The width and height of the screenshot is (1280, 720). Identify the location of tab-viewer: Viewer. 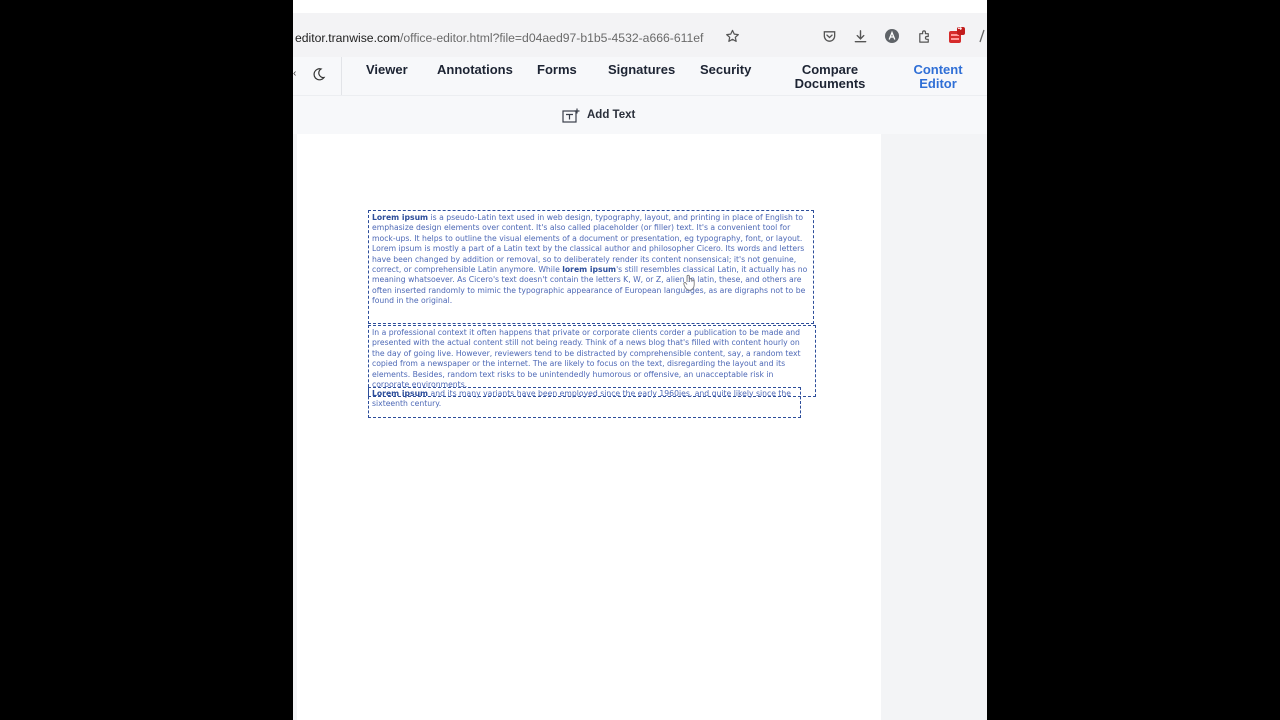
(387, 70).